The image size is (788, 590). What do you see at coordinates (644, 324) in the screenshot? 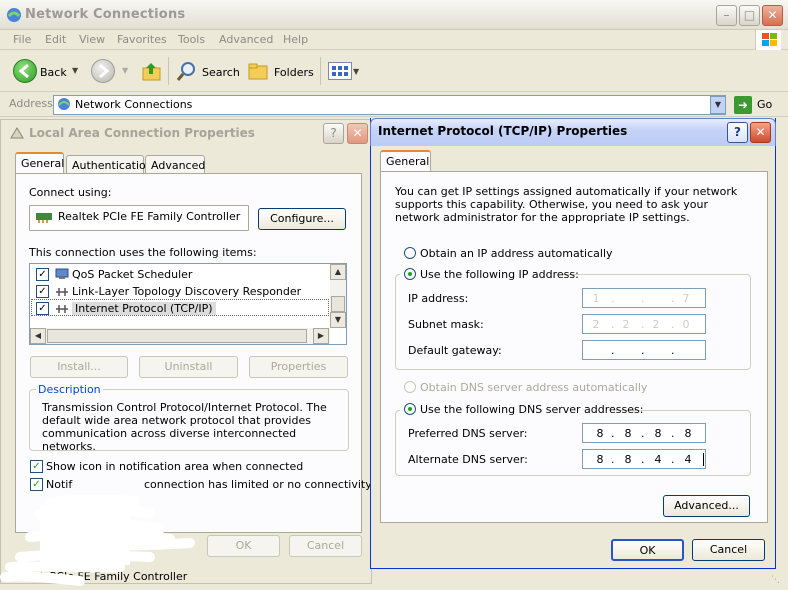
I see `subnet-mask-field: 2 . 2 . 2 . 0` at bounding box center [644, 324].